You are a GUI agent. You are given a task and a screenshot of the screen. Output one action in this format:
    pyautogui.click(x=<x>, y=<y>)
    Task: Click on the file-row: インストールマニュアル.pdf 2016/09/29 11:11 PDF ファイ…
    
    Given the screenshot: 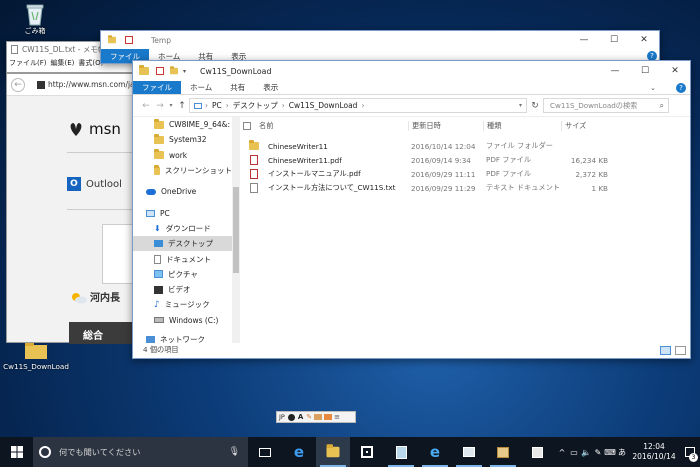 What is the action you would take?
    pyautogui.click(x=465, y=174)
    